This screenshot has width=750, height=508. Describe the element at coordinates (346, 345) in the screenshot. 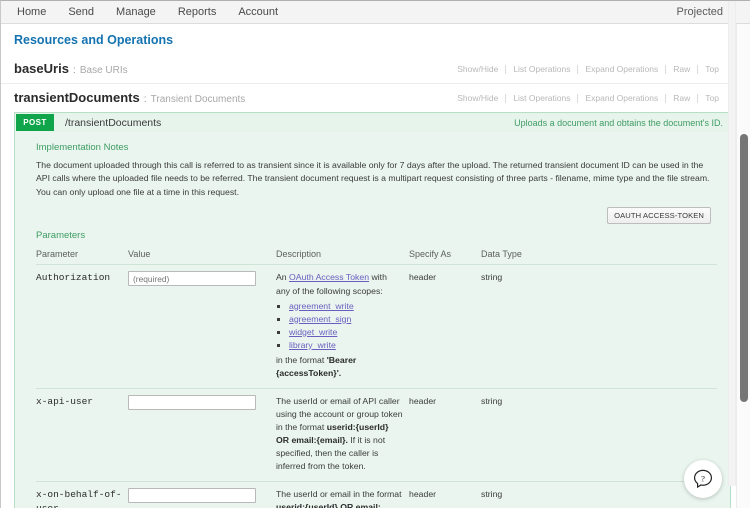

I see `list-item: library_write` at that location.